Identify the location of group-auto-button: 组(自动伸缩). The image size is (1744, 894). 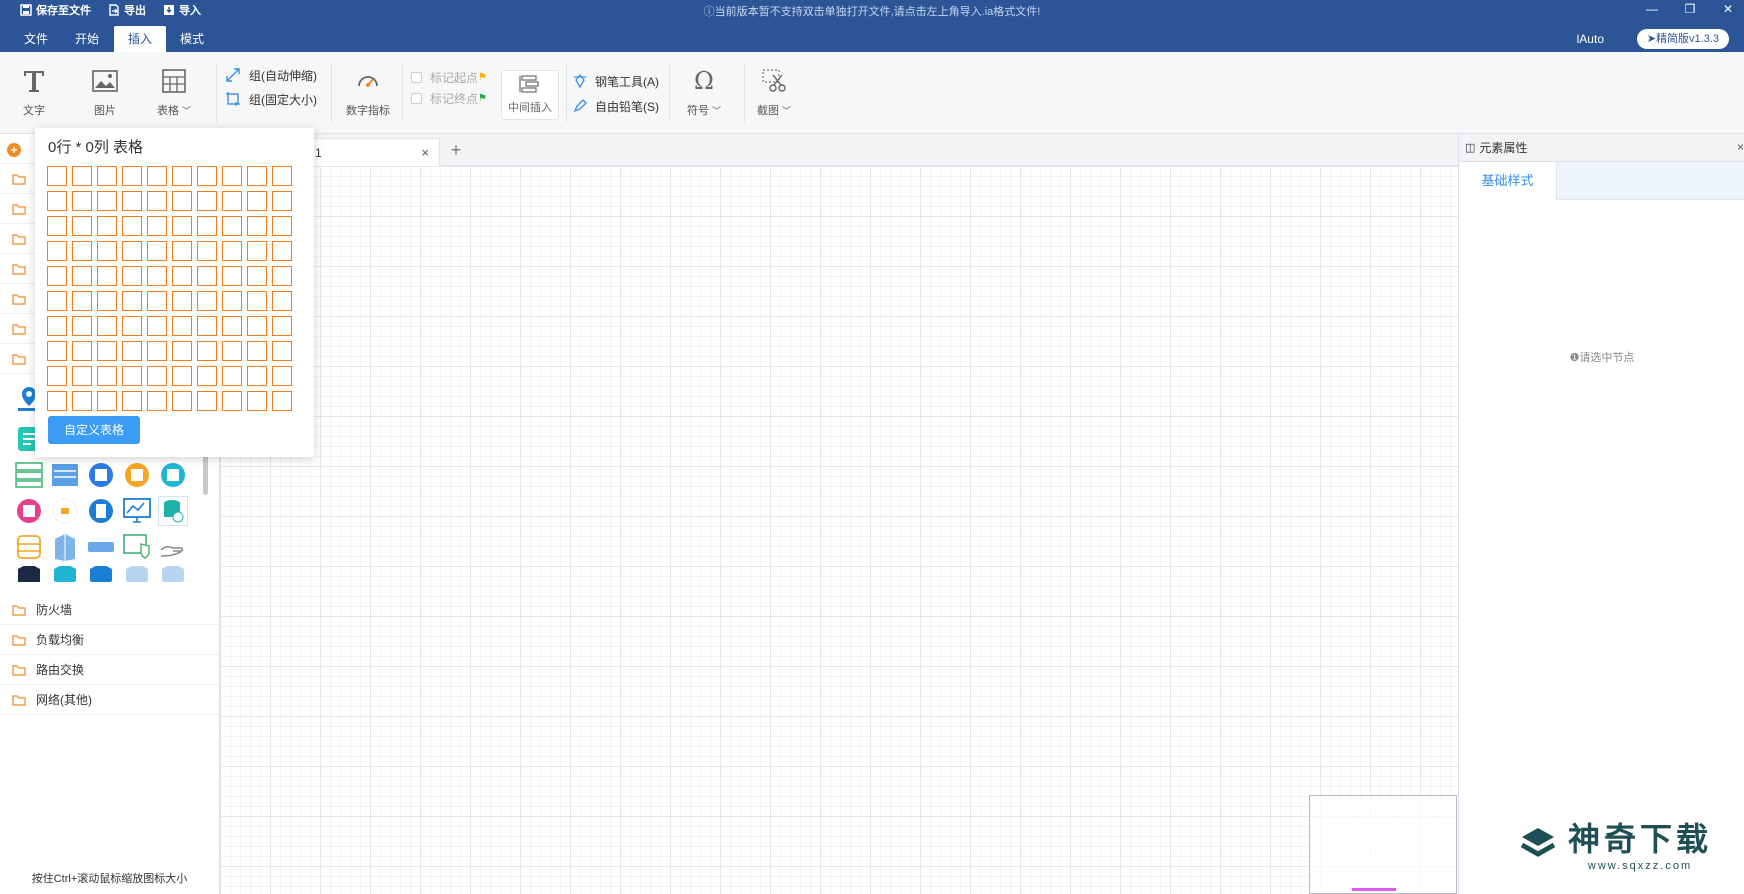
(271, 75).